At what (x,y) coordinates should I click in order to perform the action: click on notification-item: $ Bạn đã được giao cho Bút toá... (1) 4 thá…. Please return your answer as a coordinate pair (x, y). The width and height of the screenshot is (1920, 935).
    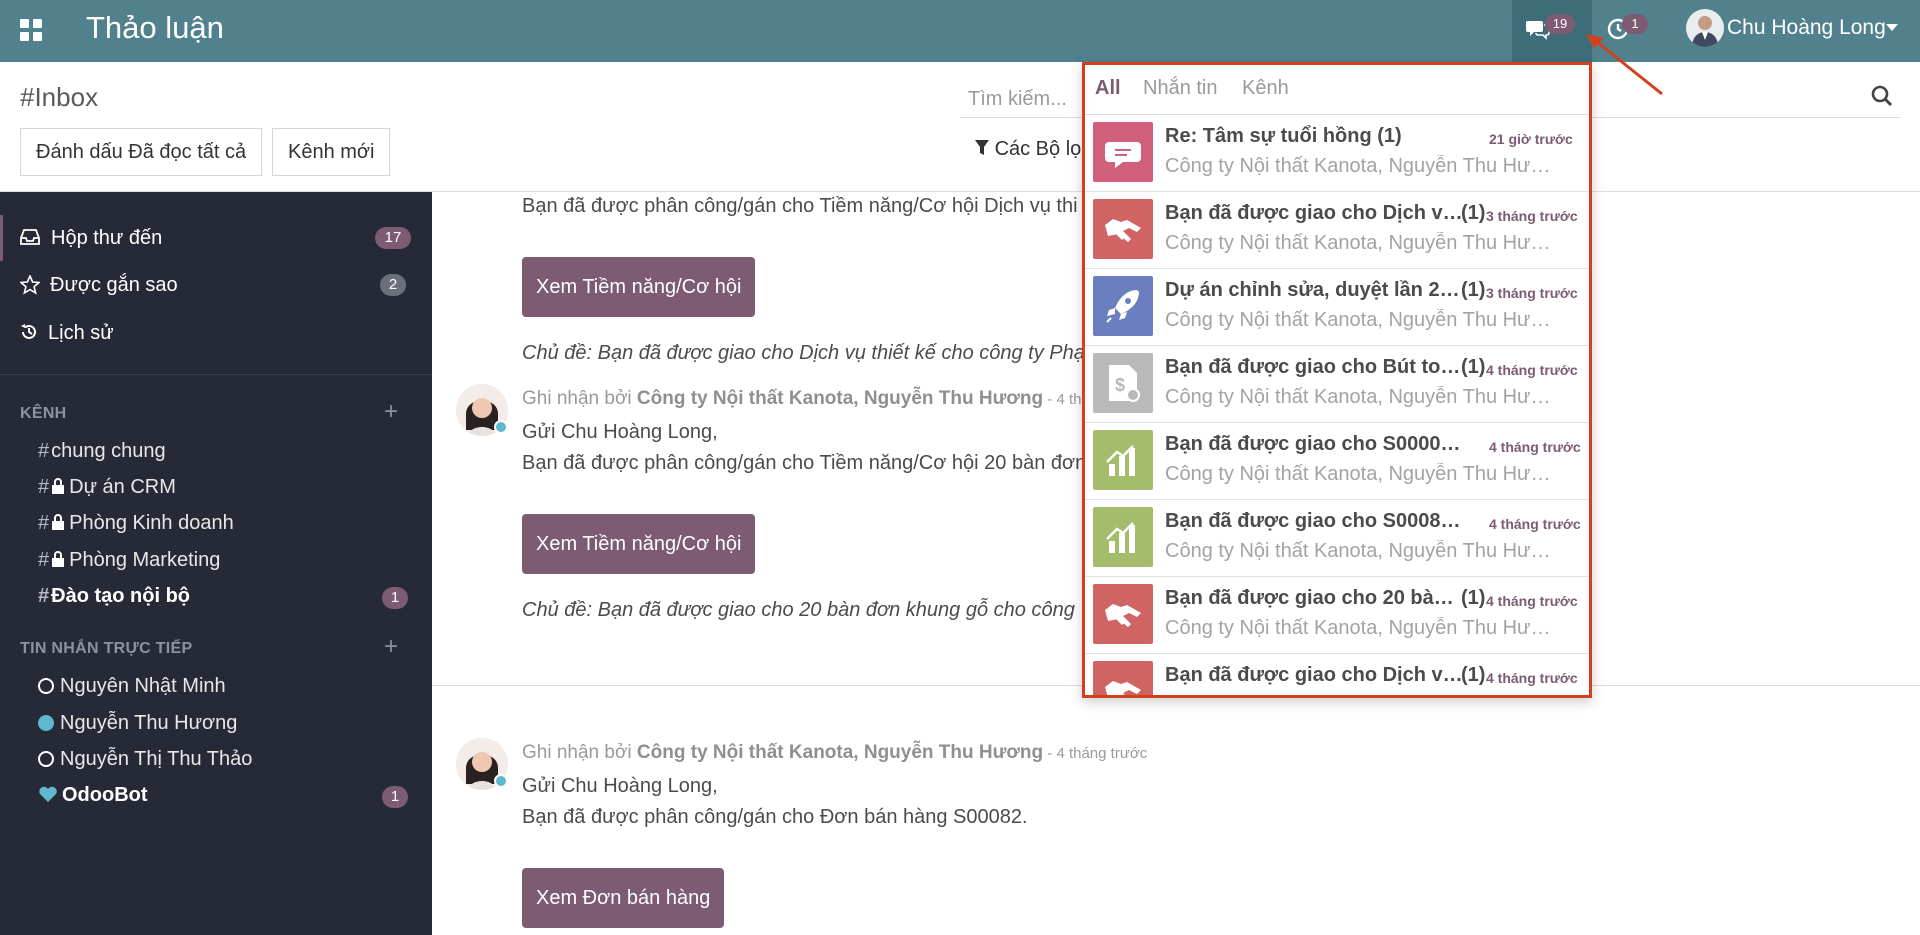
    Looking at the image, I should click on (1337, 384).